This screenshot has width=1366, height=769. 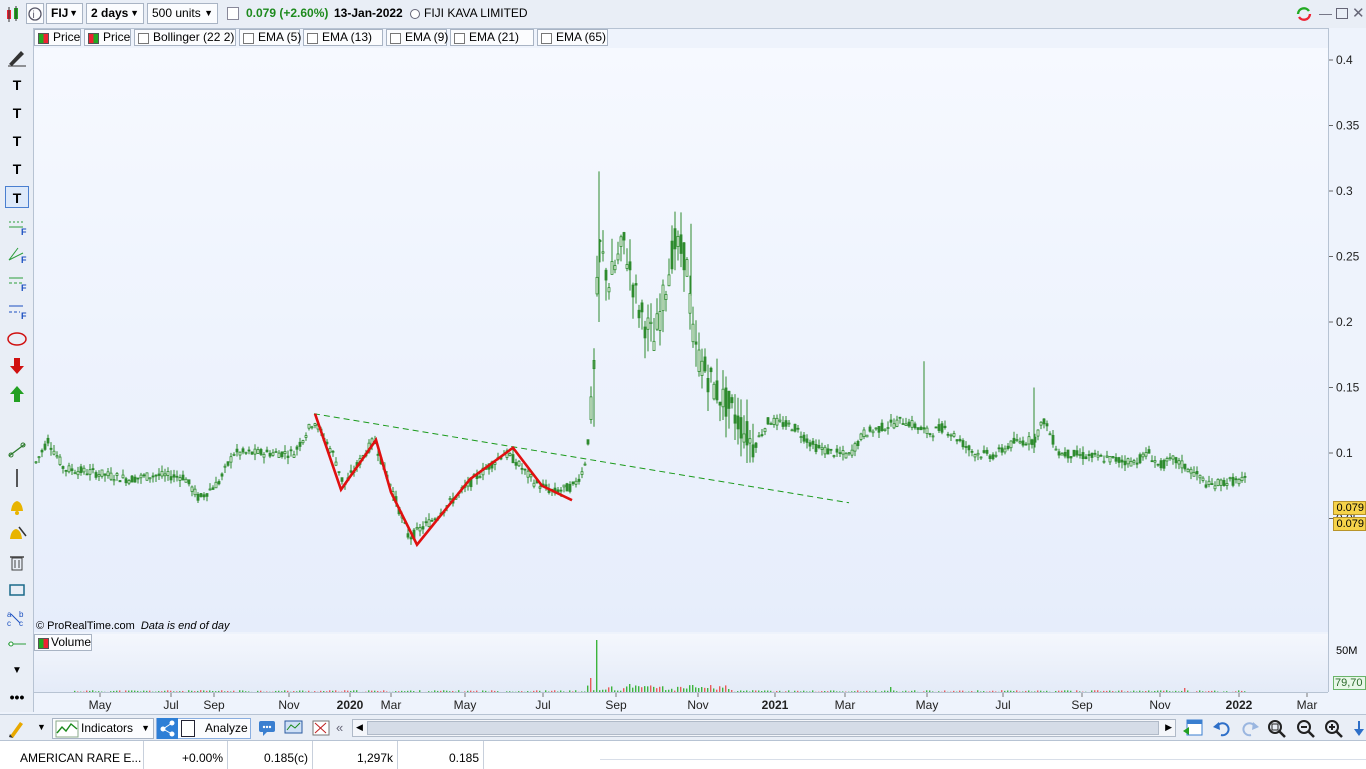 I want to click on fib-level-icon: F, so click(x=17, y=227).